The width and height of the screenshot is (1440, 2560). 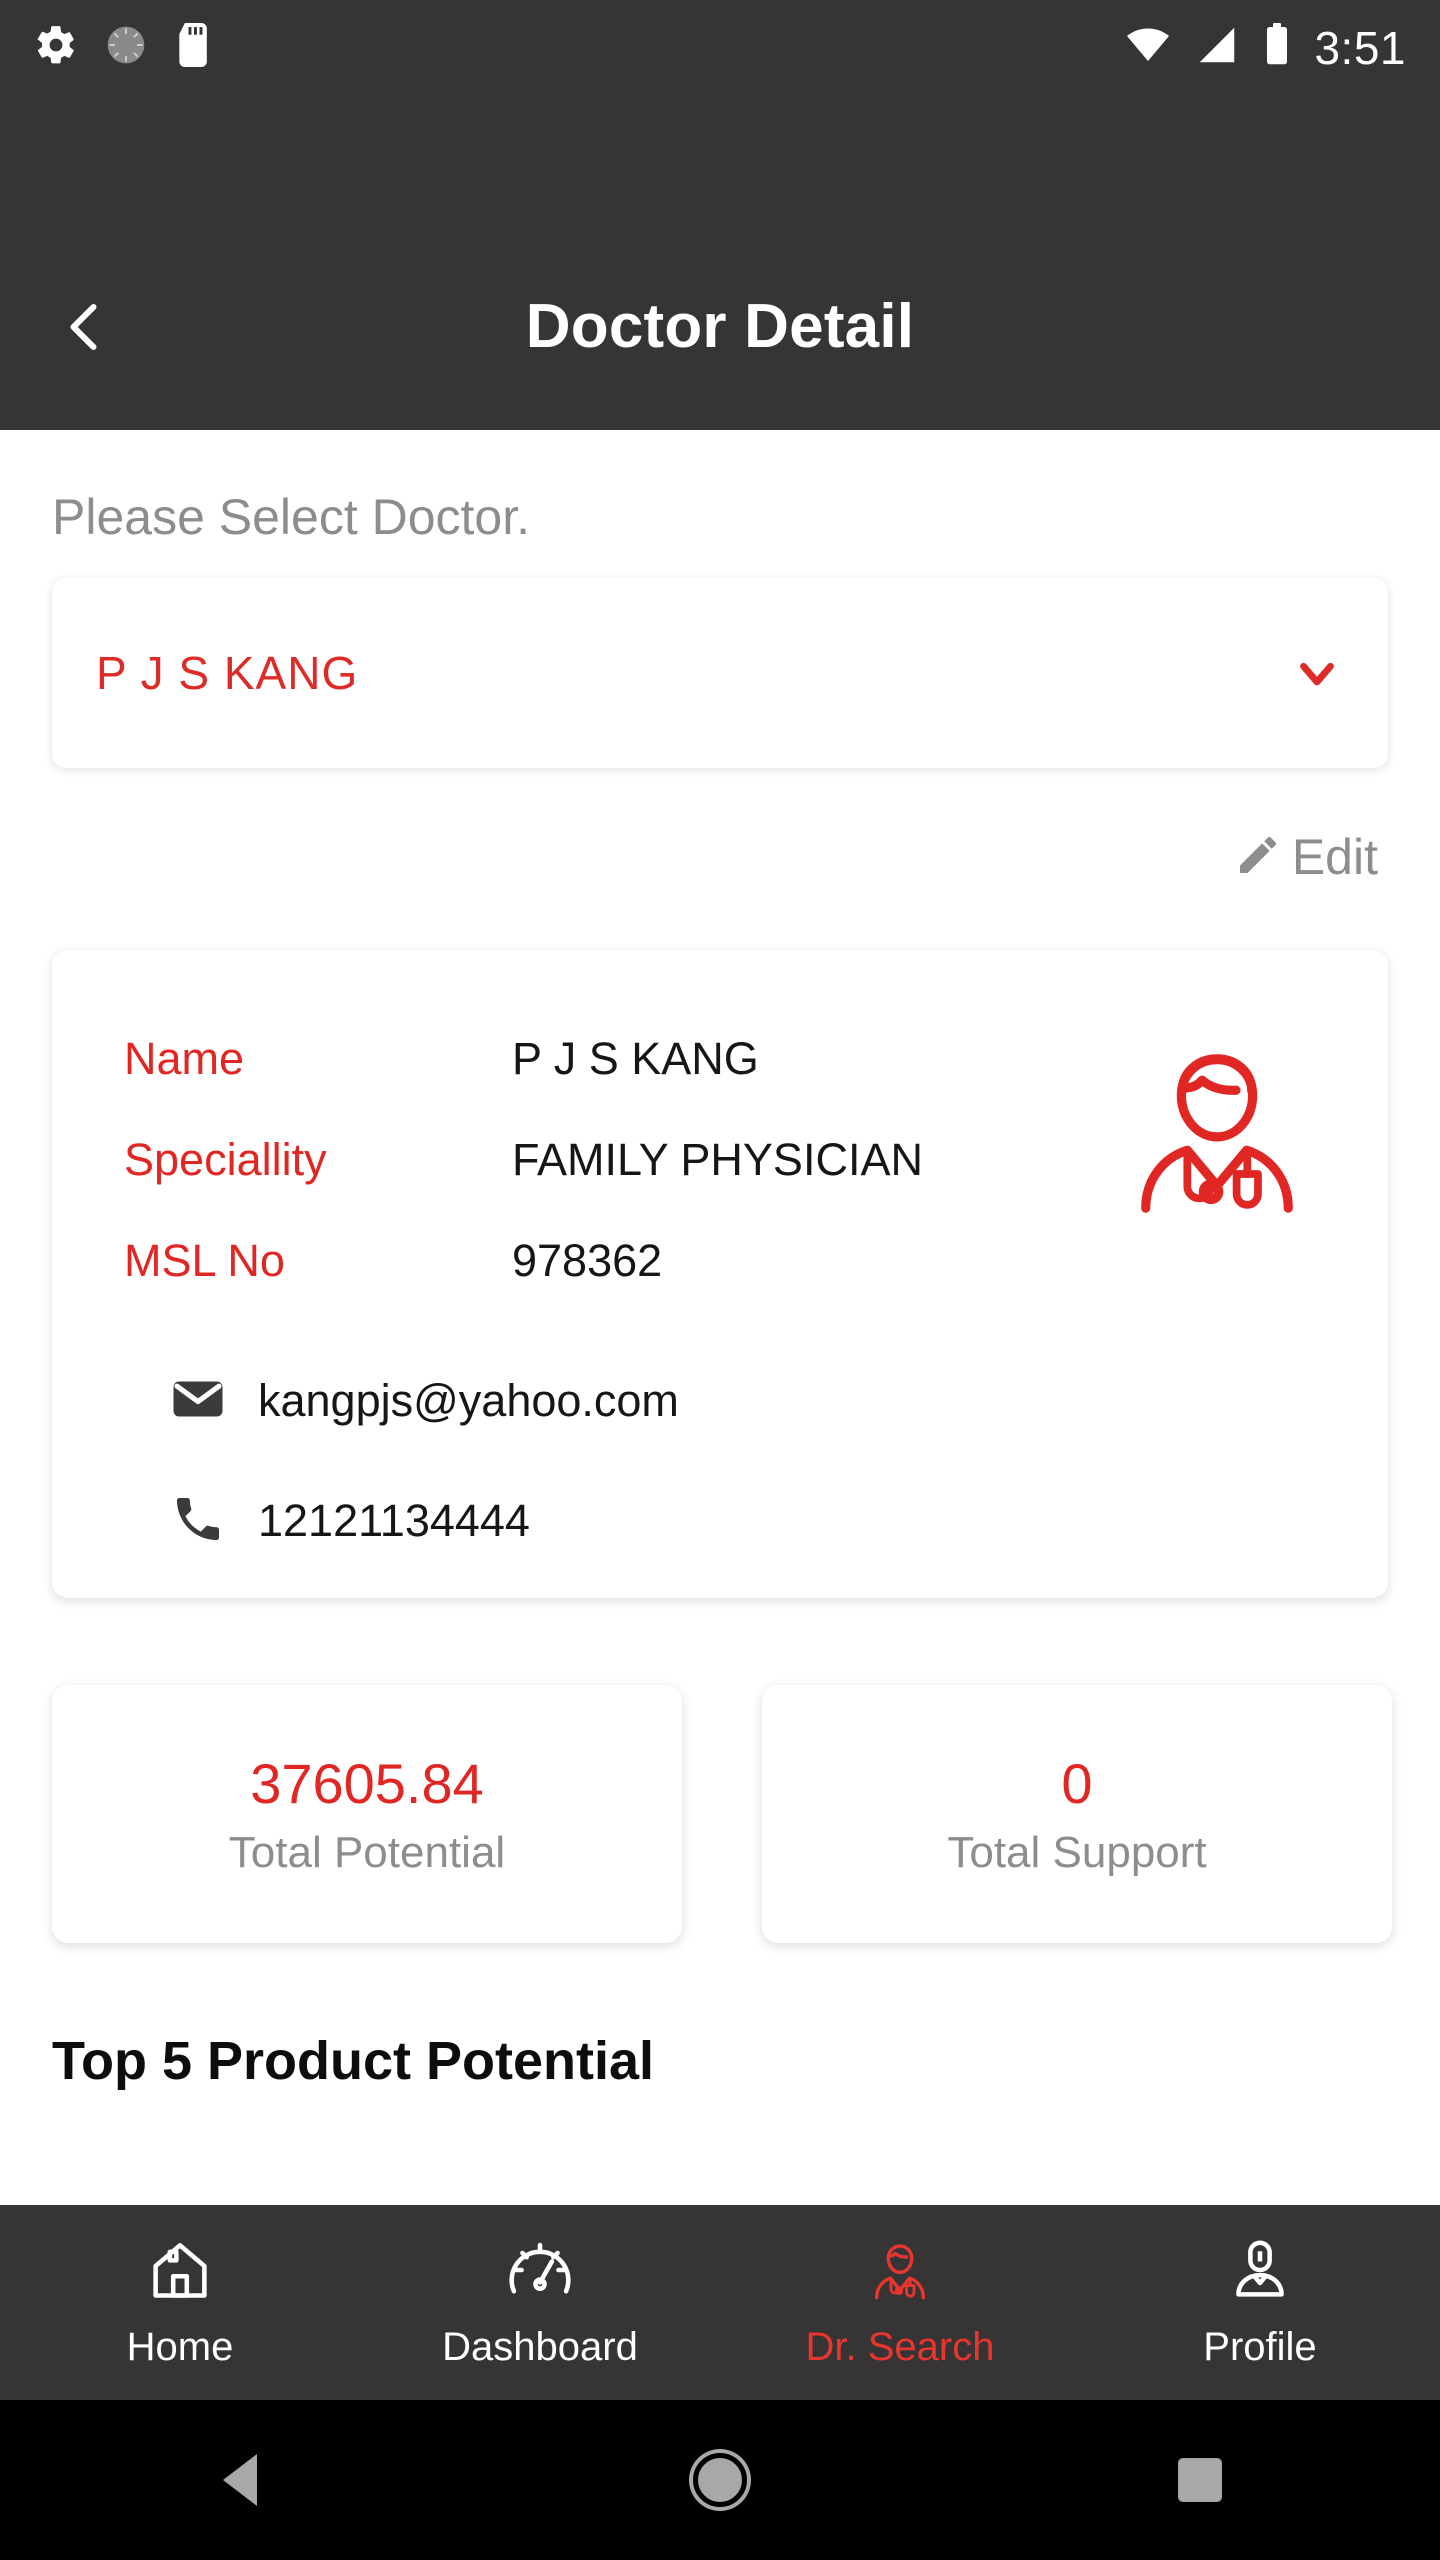 I want to click on android-home-button, so click(x=720, y=2480).